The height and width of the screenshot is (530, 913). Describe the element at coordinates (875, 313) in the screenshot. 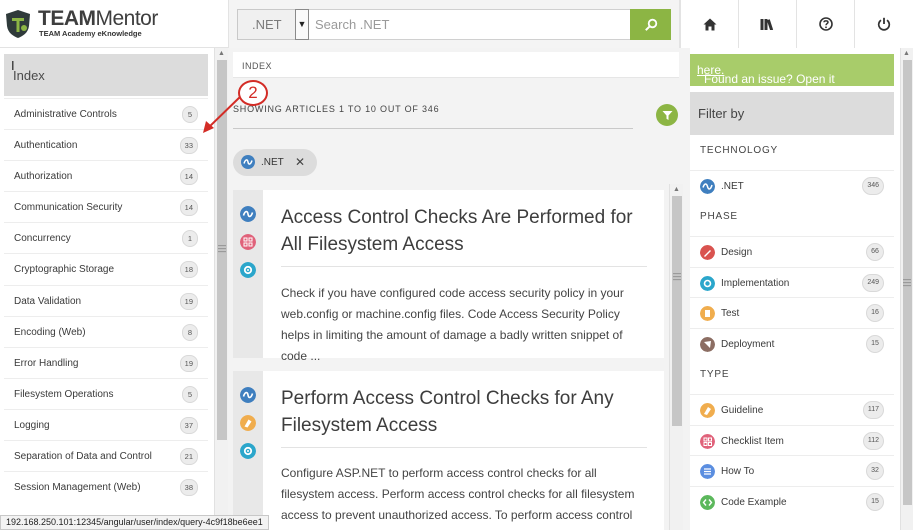

I see `count-badge: 16` at that location.